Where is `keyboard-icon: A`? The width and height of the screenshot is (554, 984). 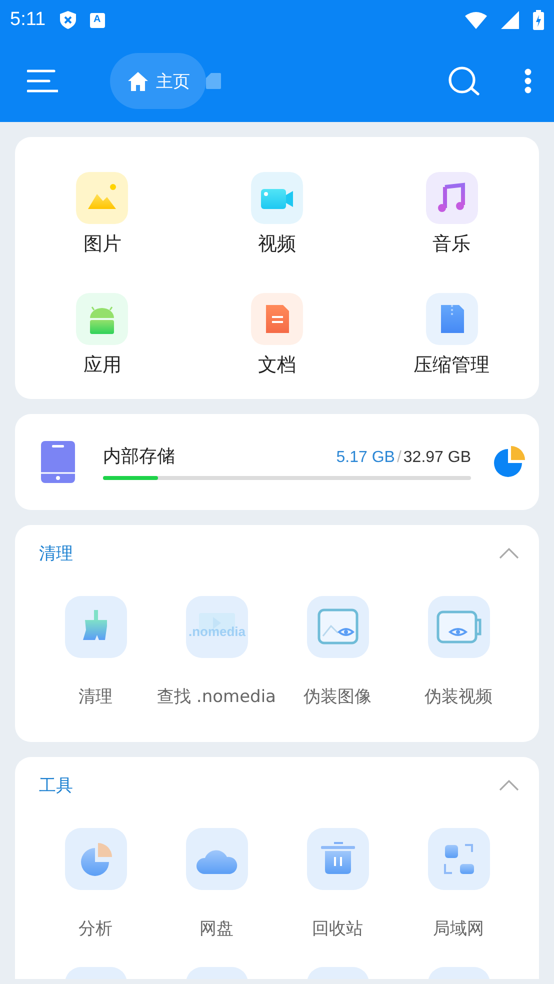
keyboard-icon: A is located at coordinates (97, 20).